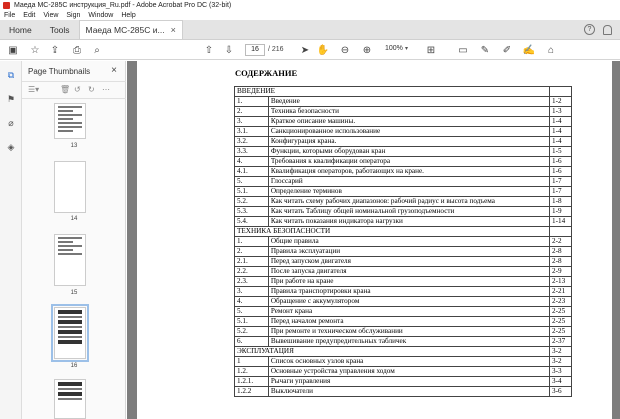 This screenshot has height=419, width=620. What do you see at coordinates (251, 261) in the screenshot?
I see `toc-number: 2.1.` at bounding box center [251, 261].